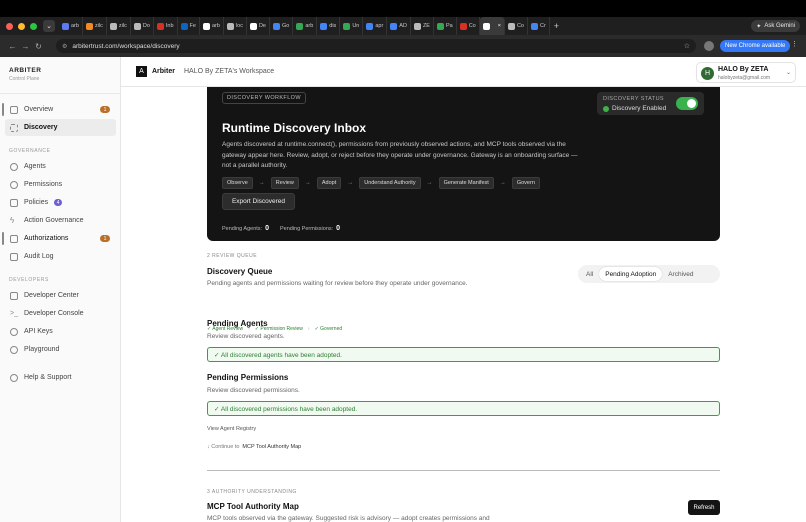 The width and height of the screenshot is (806, 522). I want to click on discovery-icon, so click(14, 127).